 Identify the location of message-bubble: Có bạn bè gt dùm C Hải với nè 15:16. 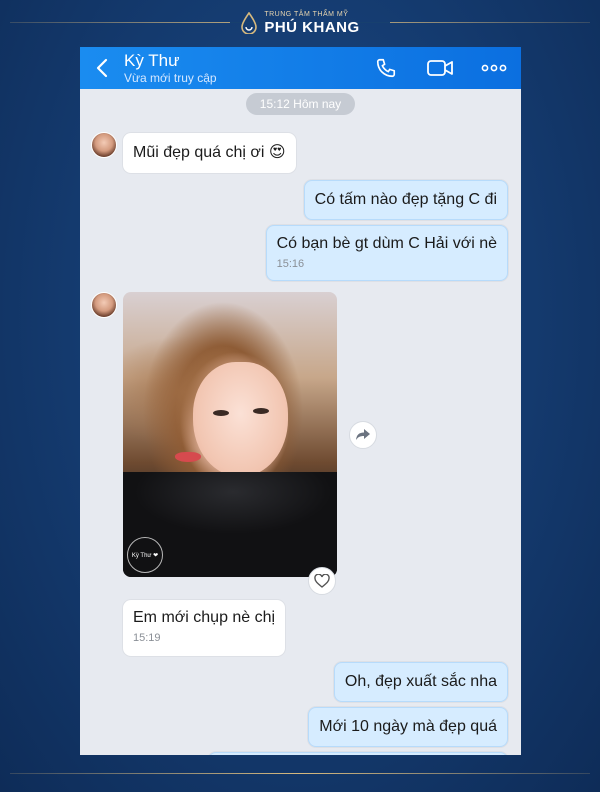
(386, 253).